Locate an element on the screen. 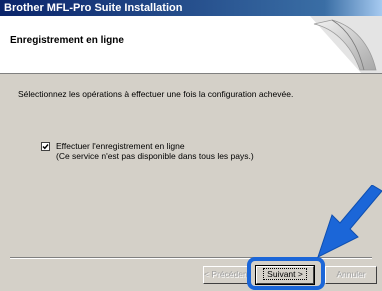 This screenshot has width=382, height=291. window-titlebar: Brother MFL-Pro Suite Installation is located at coordinates (191, 8).